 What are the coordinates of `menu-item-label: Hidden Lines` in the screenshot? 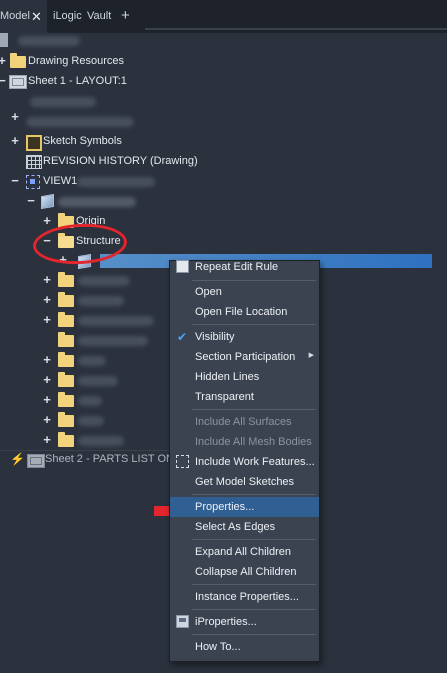 It's located at (227, 377).